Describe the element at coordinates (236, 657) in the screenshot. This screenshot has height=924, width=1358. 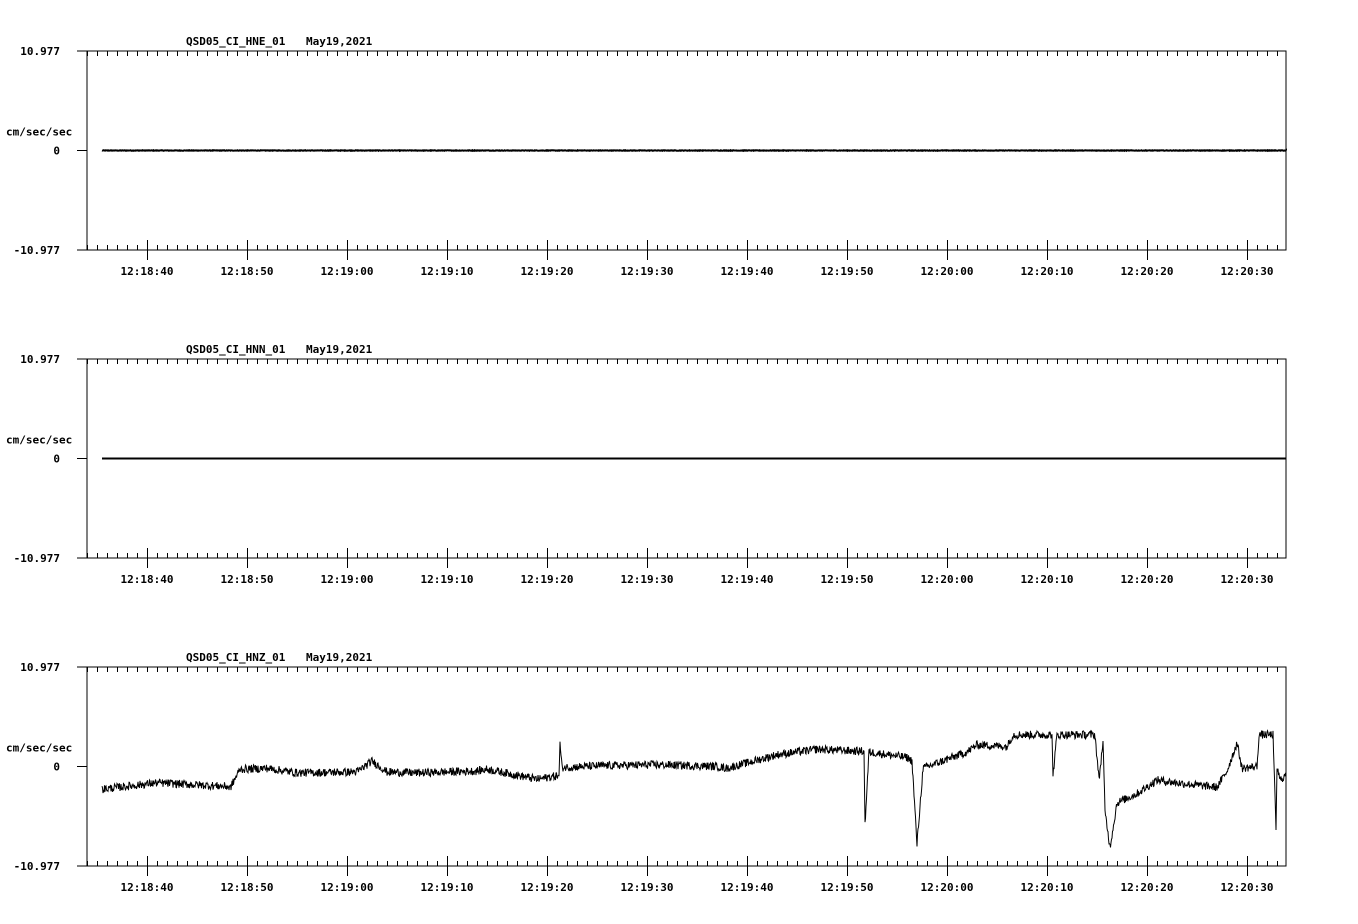
I see `panel-title: QSD05_CI_HNZ_01` at that location.